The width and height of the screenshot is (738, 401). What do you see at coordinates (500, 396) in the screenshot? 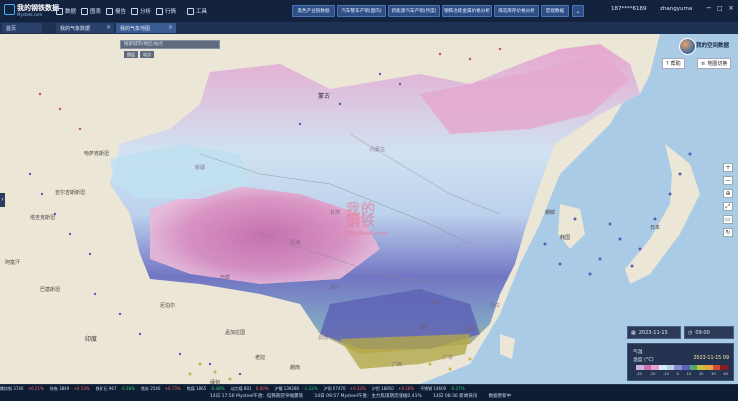
I see `news-item: 数据更新中` at bounding box center [500, 396].